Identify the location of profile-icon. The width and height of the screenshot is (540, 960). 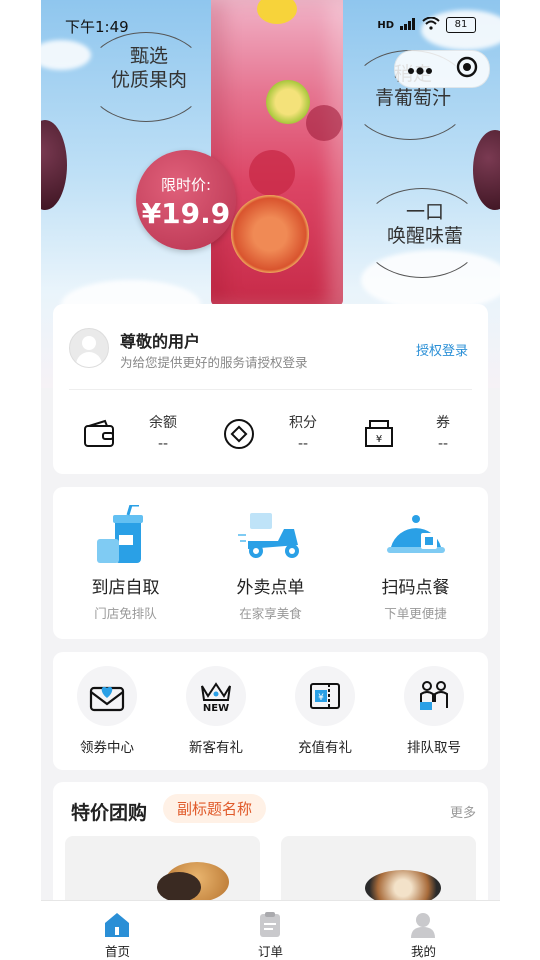
(423, 925).